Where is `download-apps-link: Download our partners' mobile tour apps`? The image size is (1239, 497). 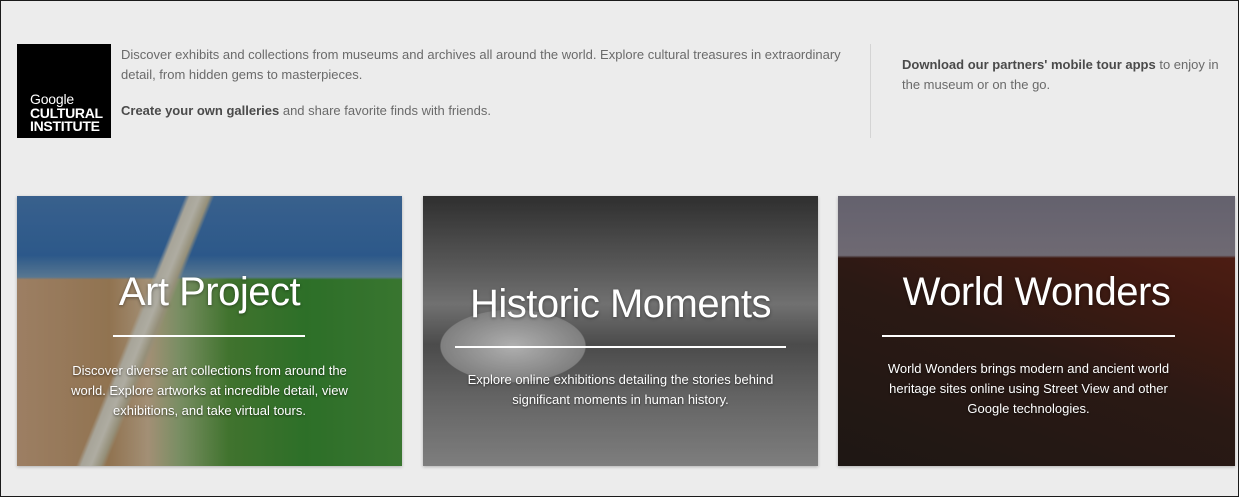 download-apps-link: Download our partners' mobile tour apps is located at coordinates (1029, 64).